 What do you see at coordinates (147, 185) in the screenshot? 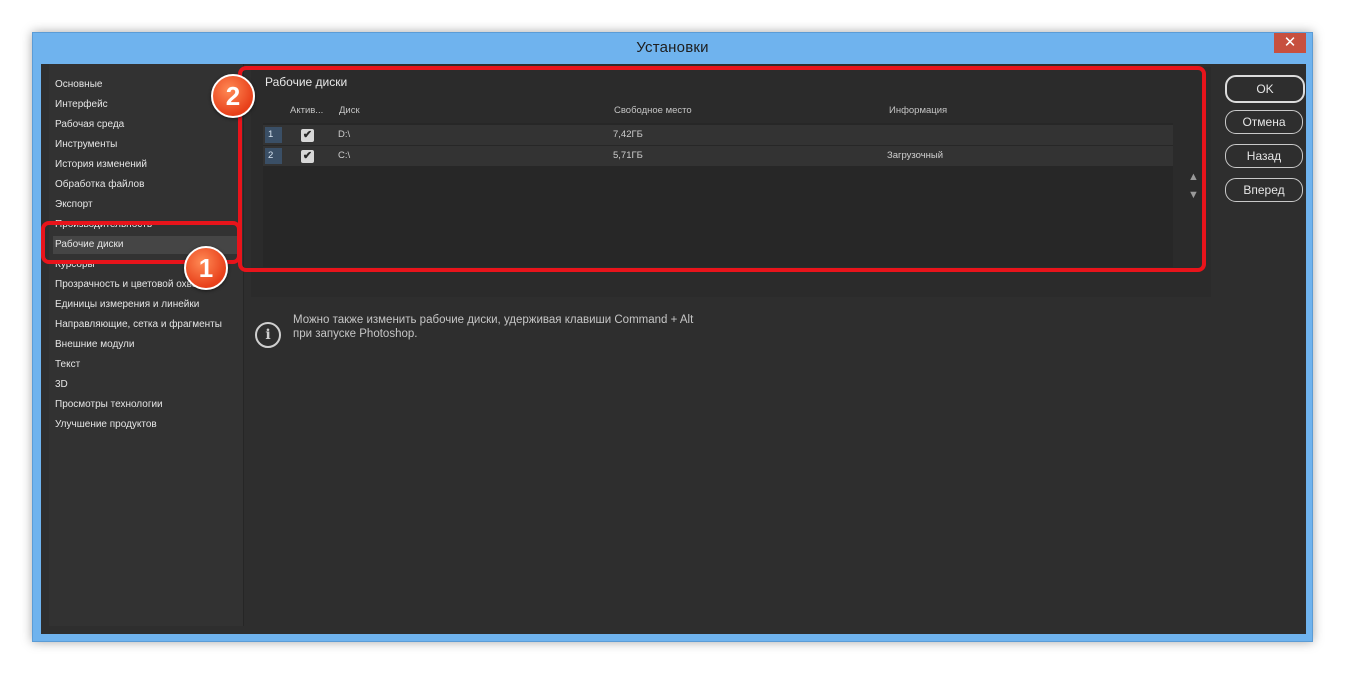
I see `sidebar-item-file-handling: Обработка файлов` at bounding box center [147, 185].